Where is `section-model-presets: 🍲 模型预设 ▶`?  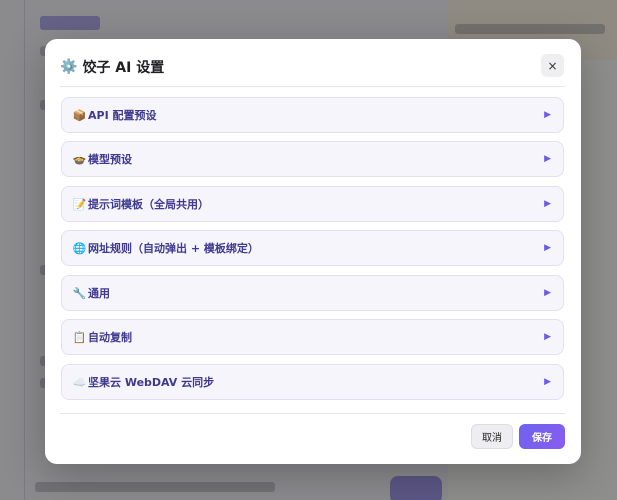 section-model-presets: 🍲 模型预设 ▶ is located at coordinates (312, 159).